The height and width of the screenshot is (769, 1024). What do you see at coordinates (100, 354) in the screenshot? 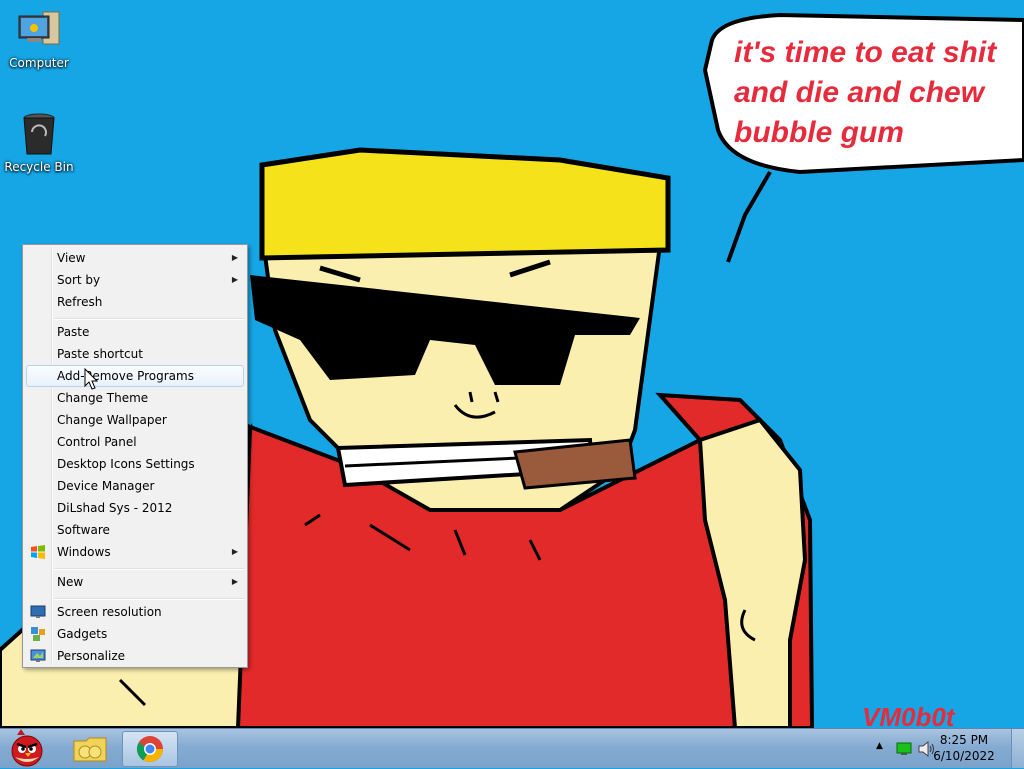
I see `menu-item-label: Paste shortcut` at bounding box center [100, 354].